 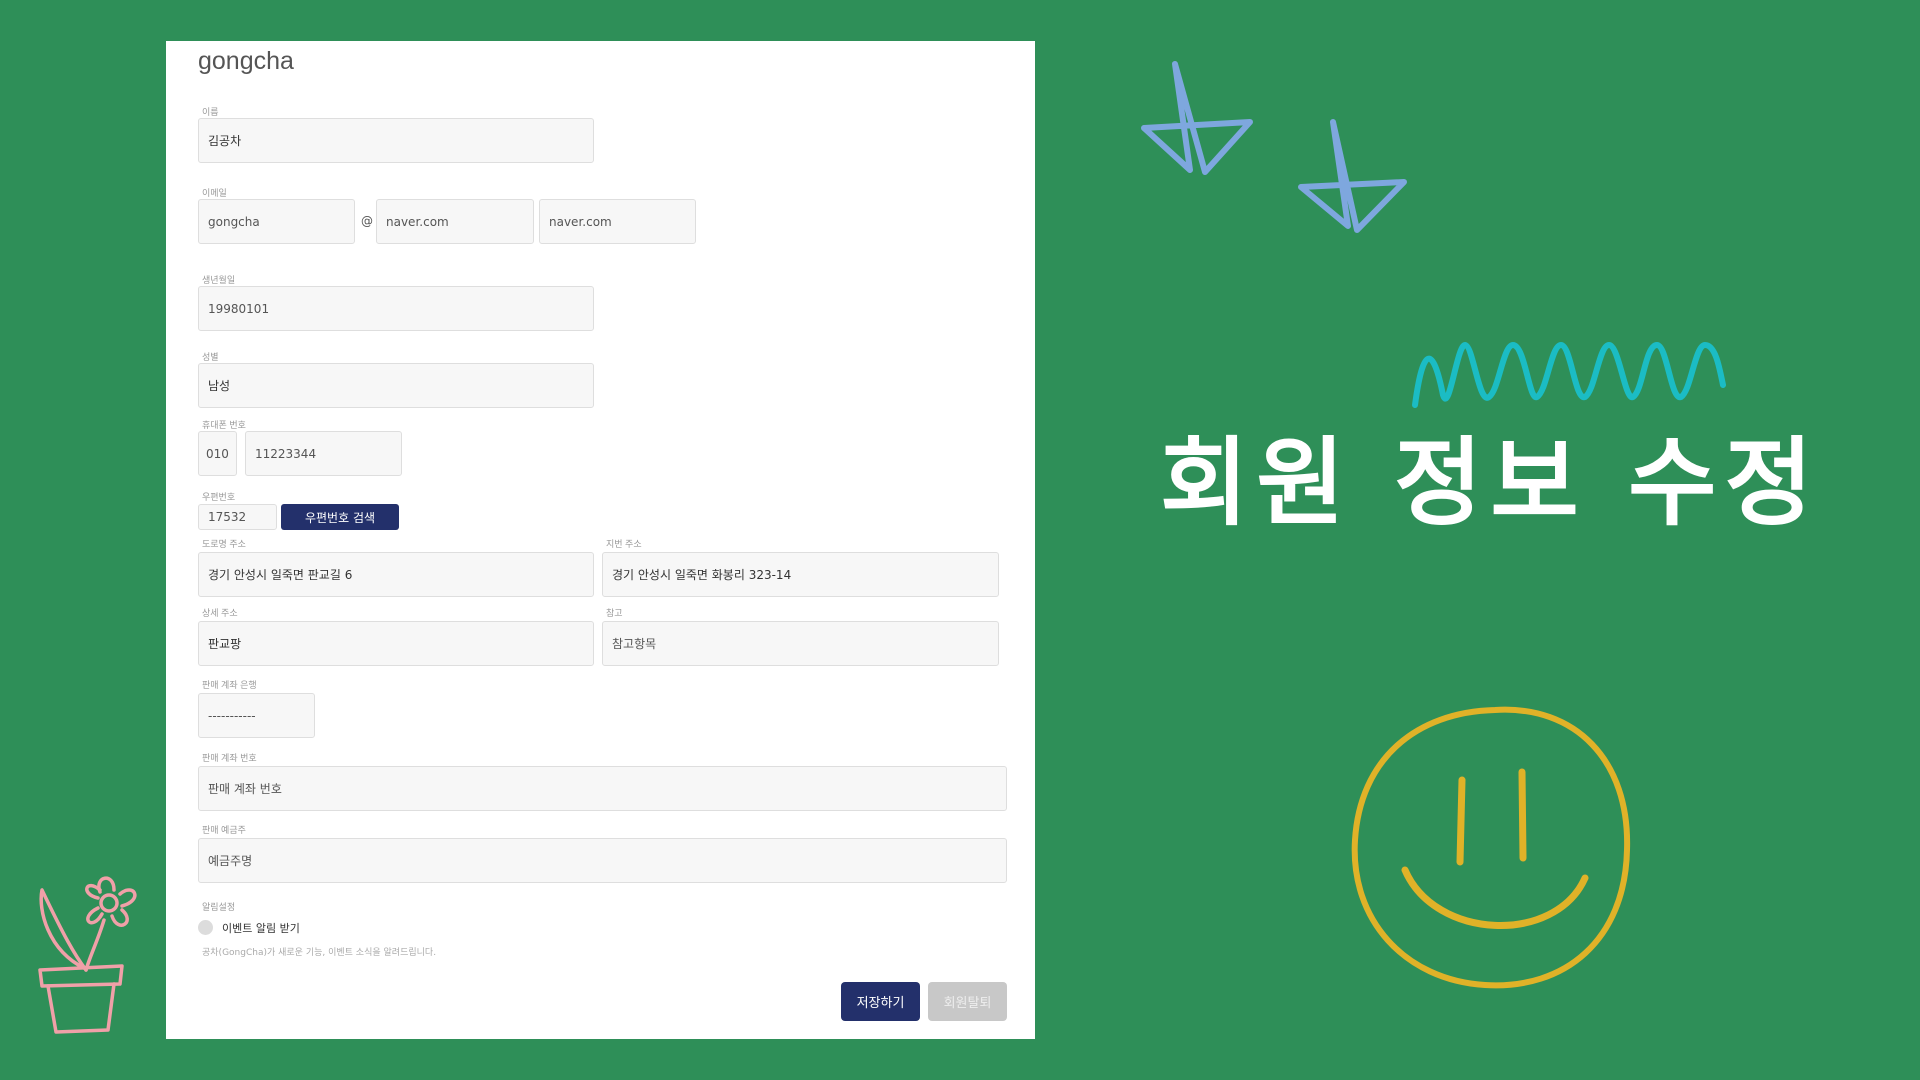 What do you see at coordinates (1274, 147) in the screenshot?
I see `stars-doodle` at bounding box center [1274, 147].